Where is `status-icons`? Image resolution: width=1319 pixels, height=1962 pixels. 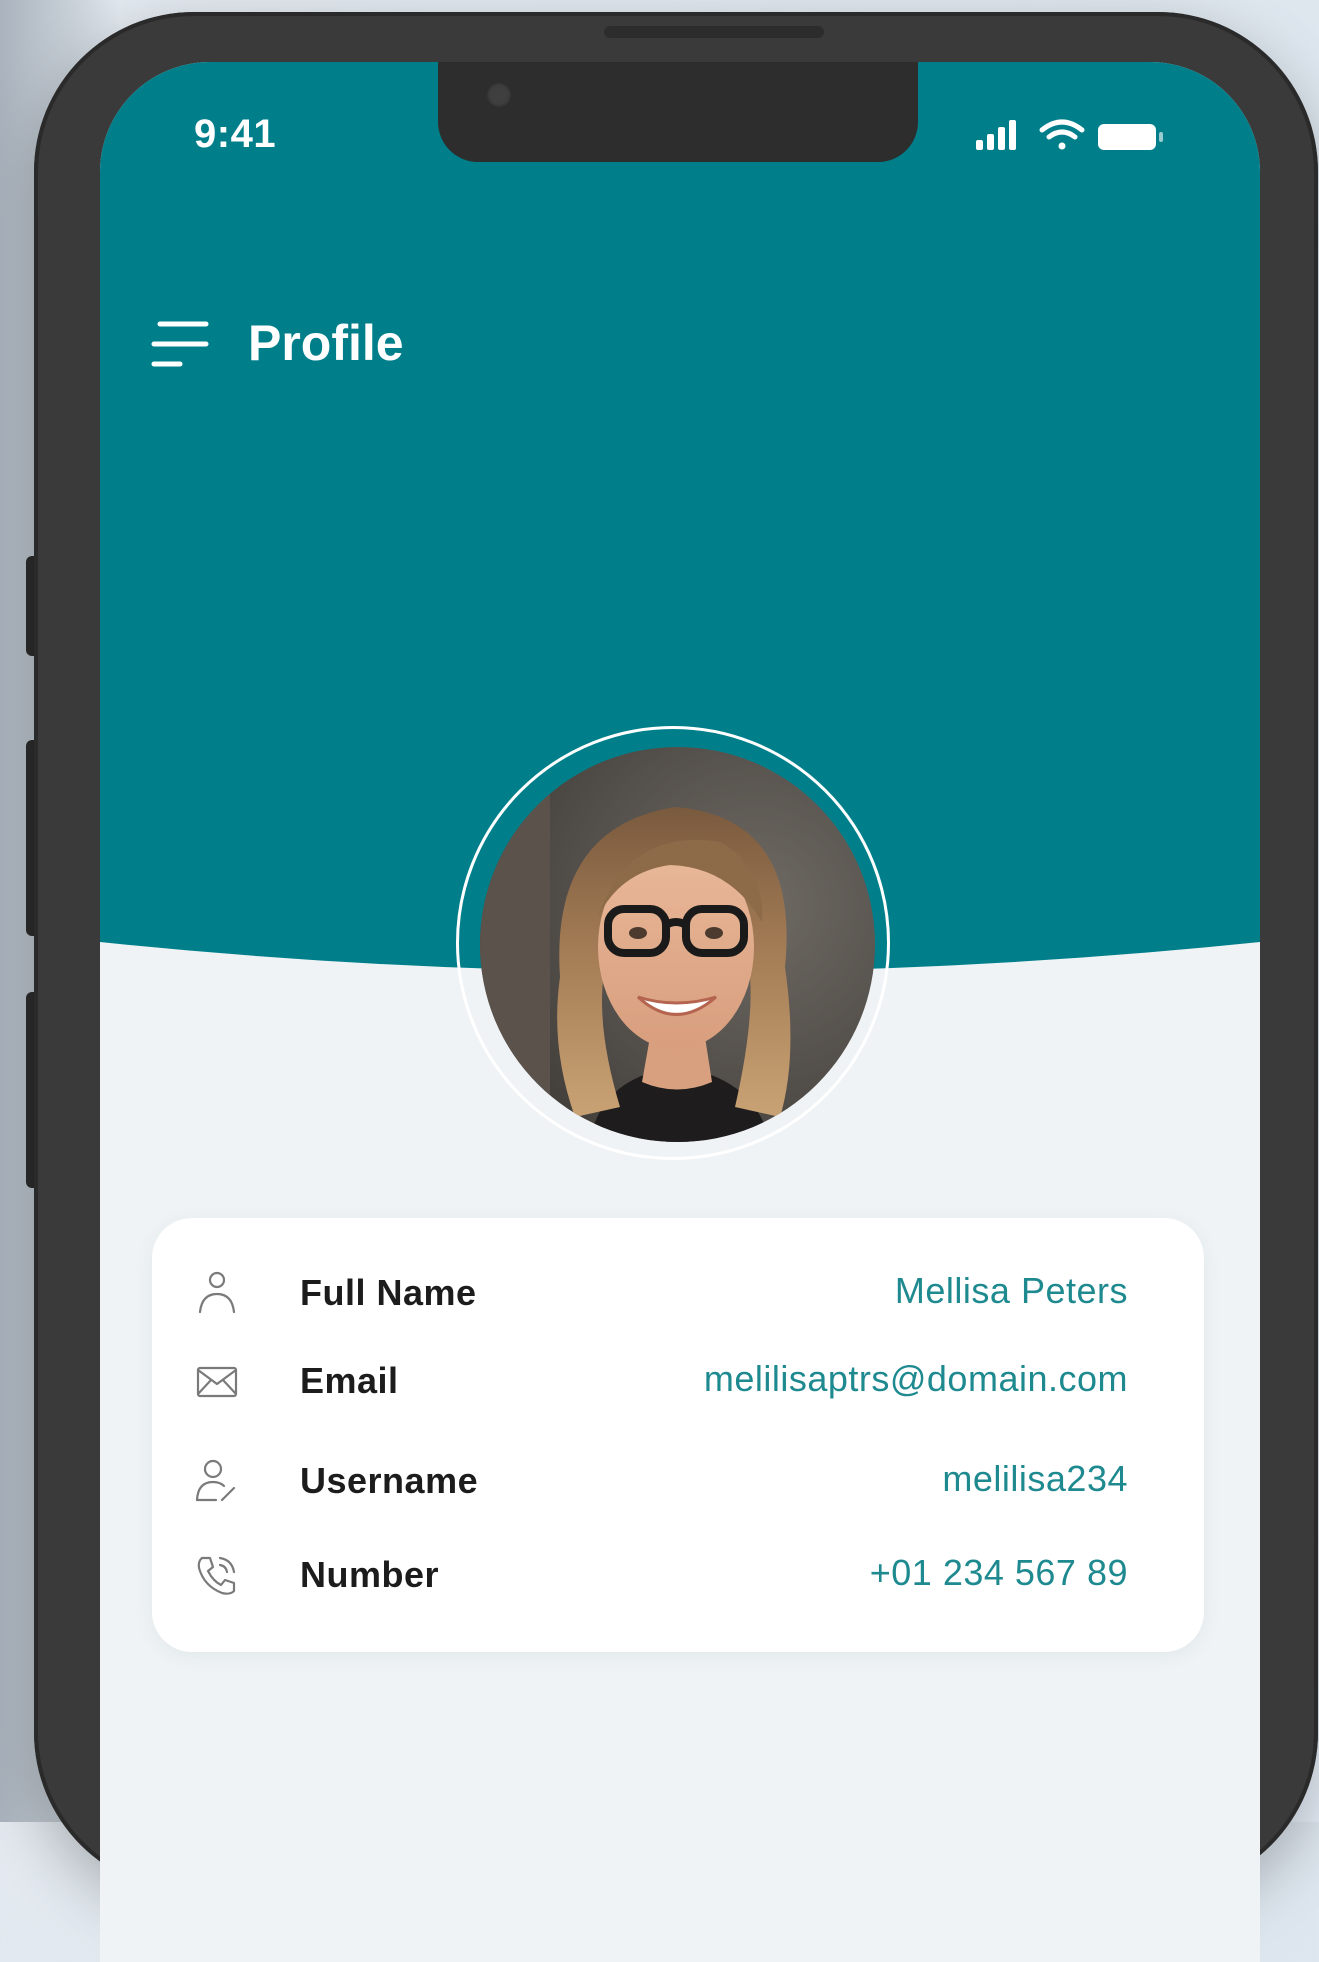
status-icons is located at coordinates (1069, 134).